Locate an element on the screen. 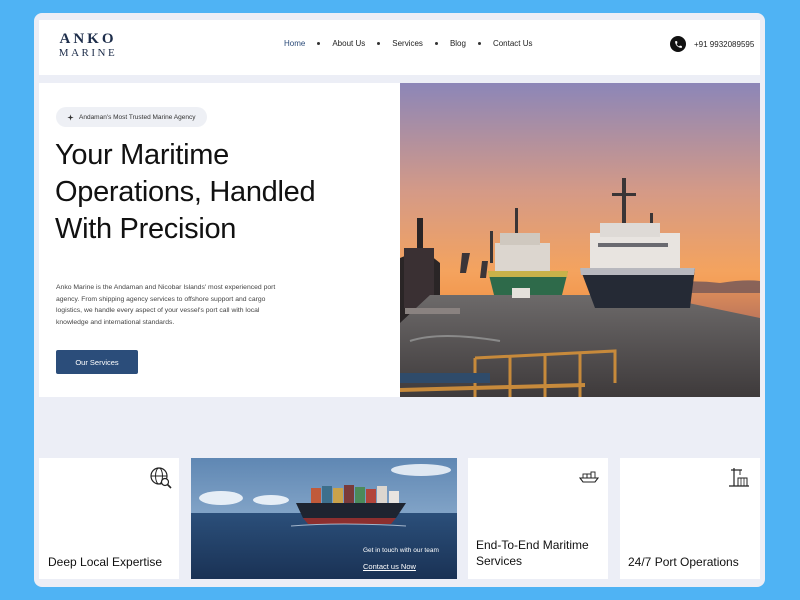  star-icon is located at coordinates (70, 117).